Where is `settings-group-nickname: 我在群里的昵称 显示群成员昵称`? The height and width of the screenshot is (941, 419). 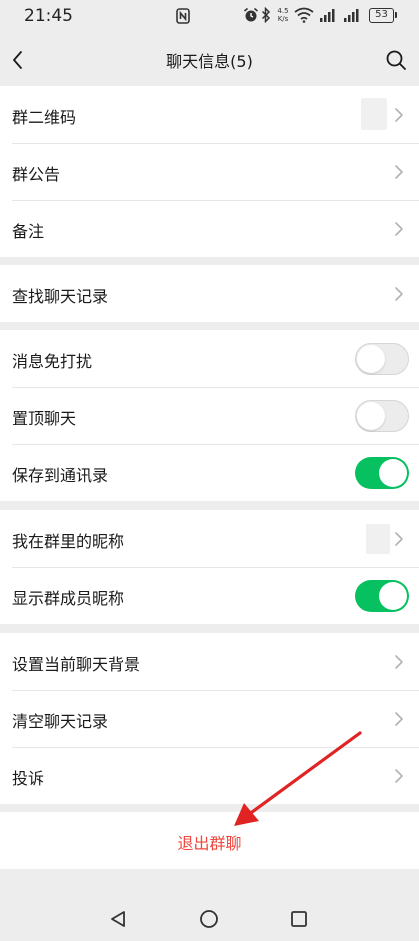 settings-group-nickname: 我在群里的昵称 显示群成员昵称 is located at coordinates (209, 567).